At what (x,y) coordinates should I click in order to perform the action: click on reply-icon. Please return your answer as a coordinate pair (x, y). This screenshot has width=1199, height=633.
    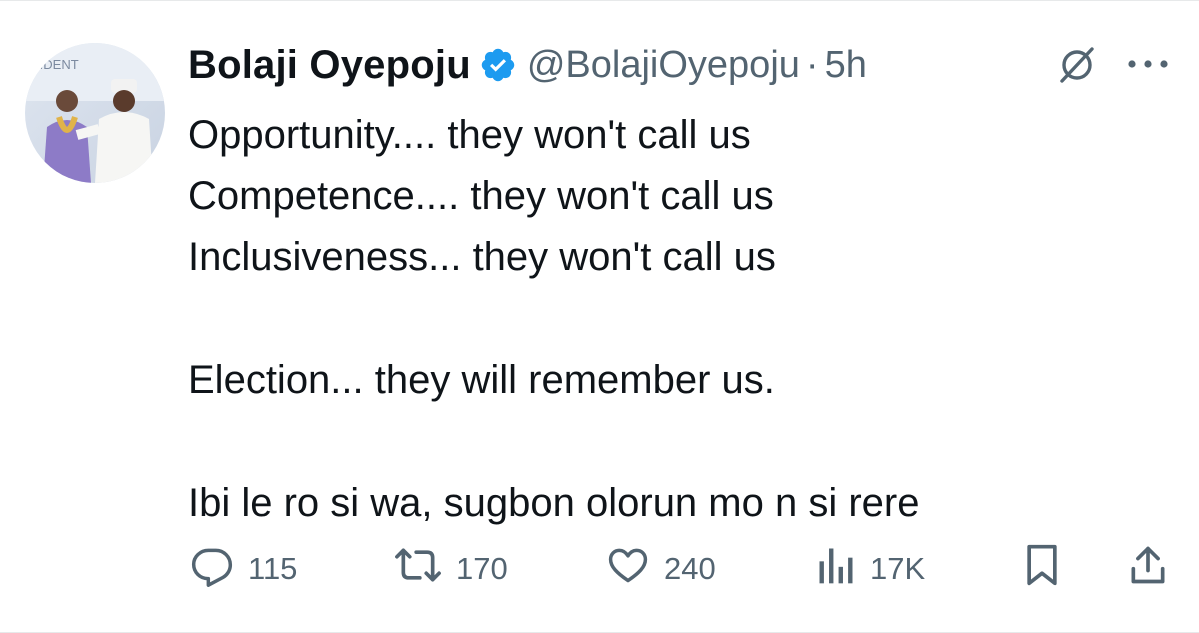
    Looking at the image, I should click on (212, 569).